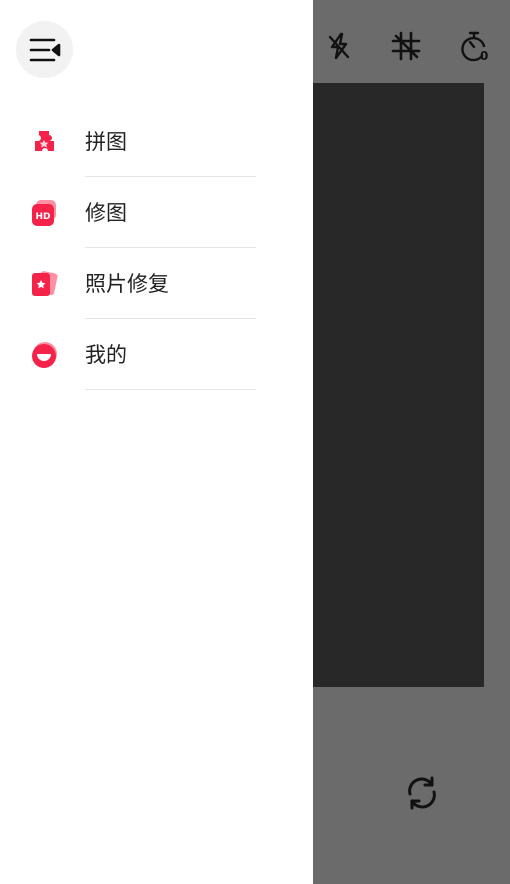  I want to click on nav-item-photo-restore: 照片修复, so click(156, 283).